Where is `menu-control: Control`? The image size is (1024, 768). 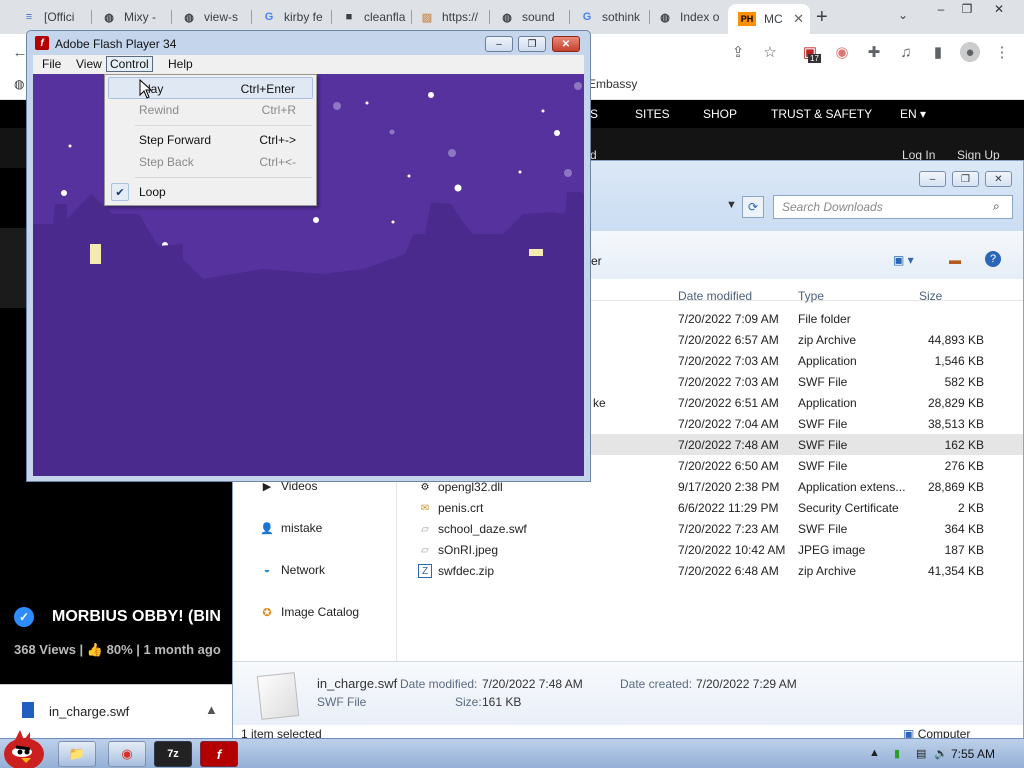
menu-control: Control is located at coordinates (129, 64).